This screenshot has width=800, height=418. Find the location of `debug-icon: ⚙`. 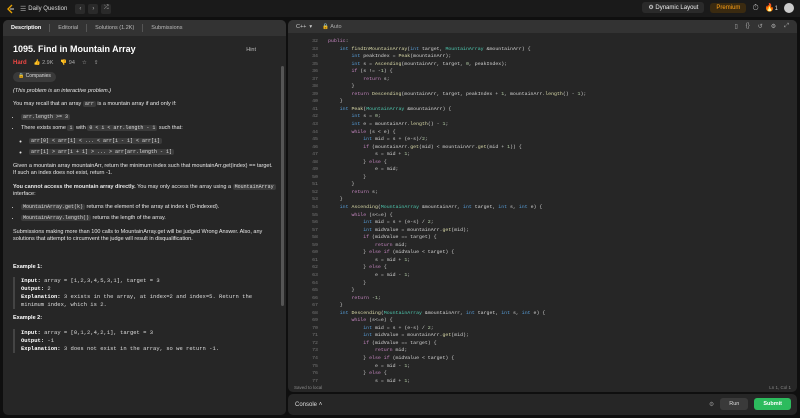

debug-icon: ⚙ is located at coordinates (711, 404).